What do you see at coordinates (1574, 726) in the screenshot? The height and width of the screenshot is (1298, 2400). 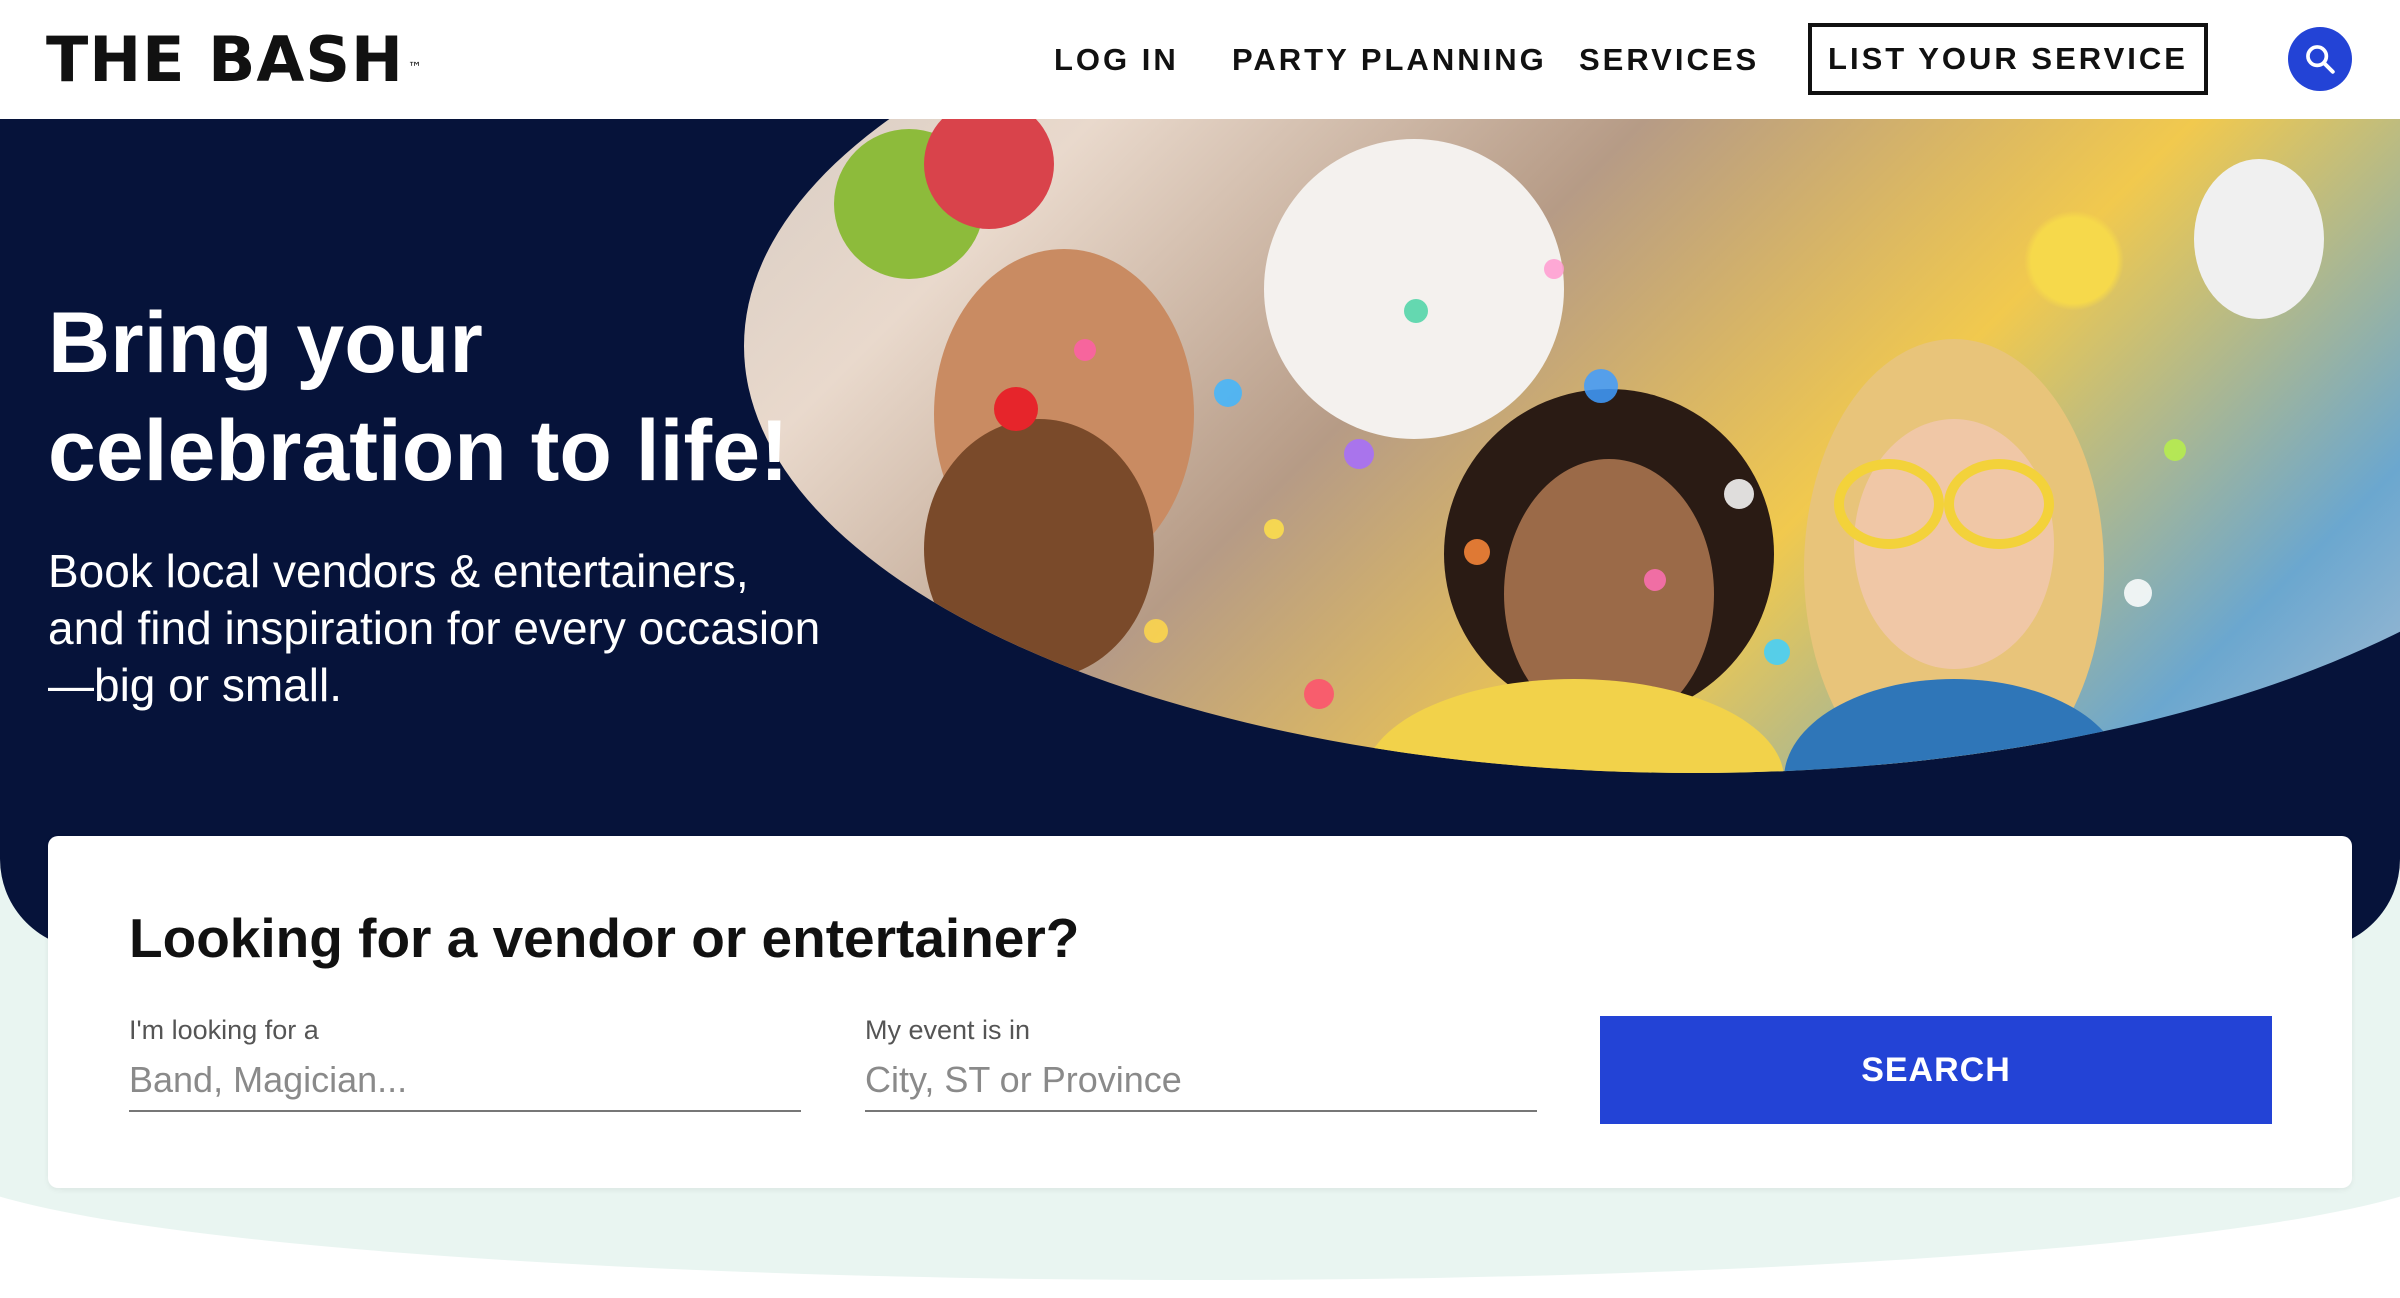 I see `person-yellow-shirt` at bounding box center [1574, 726].